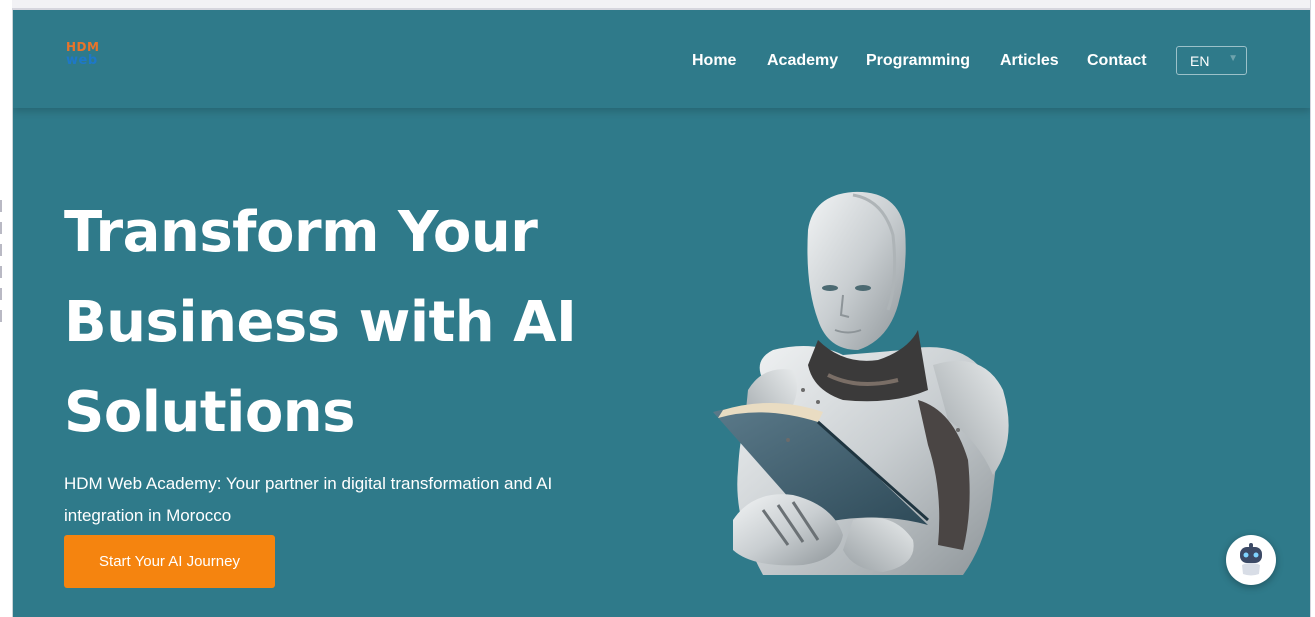  I want to click on nav-link-academy: Academy, so click(802, 61).